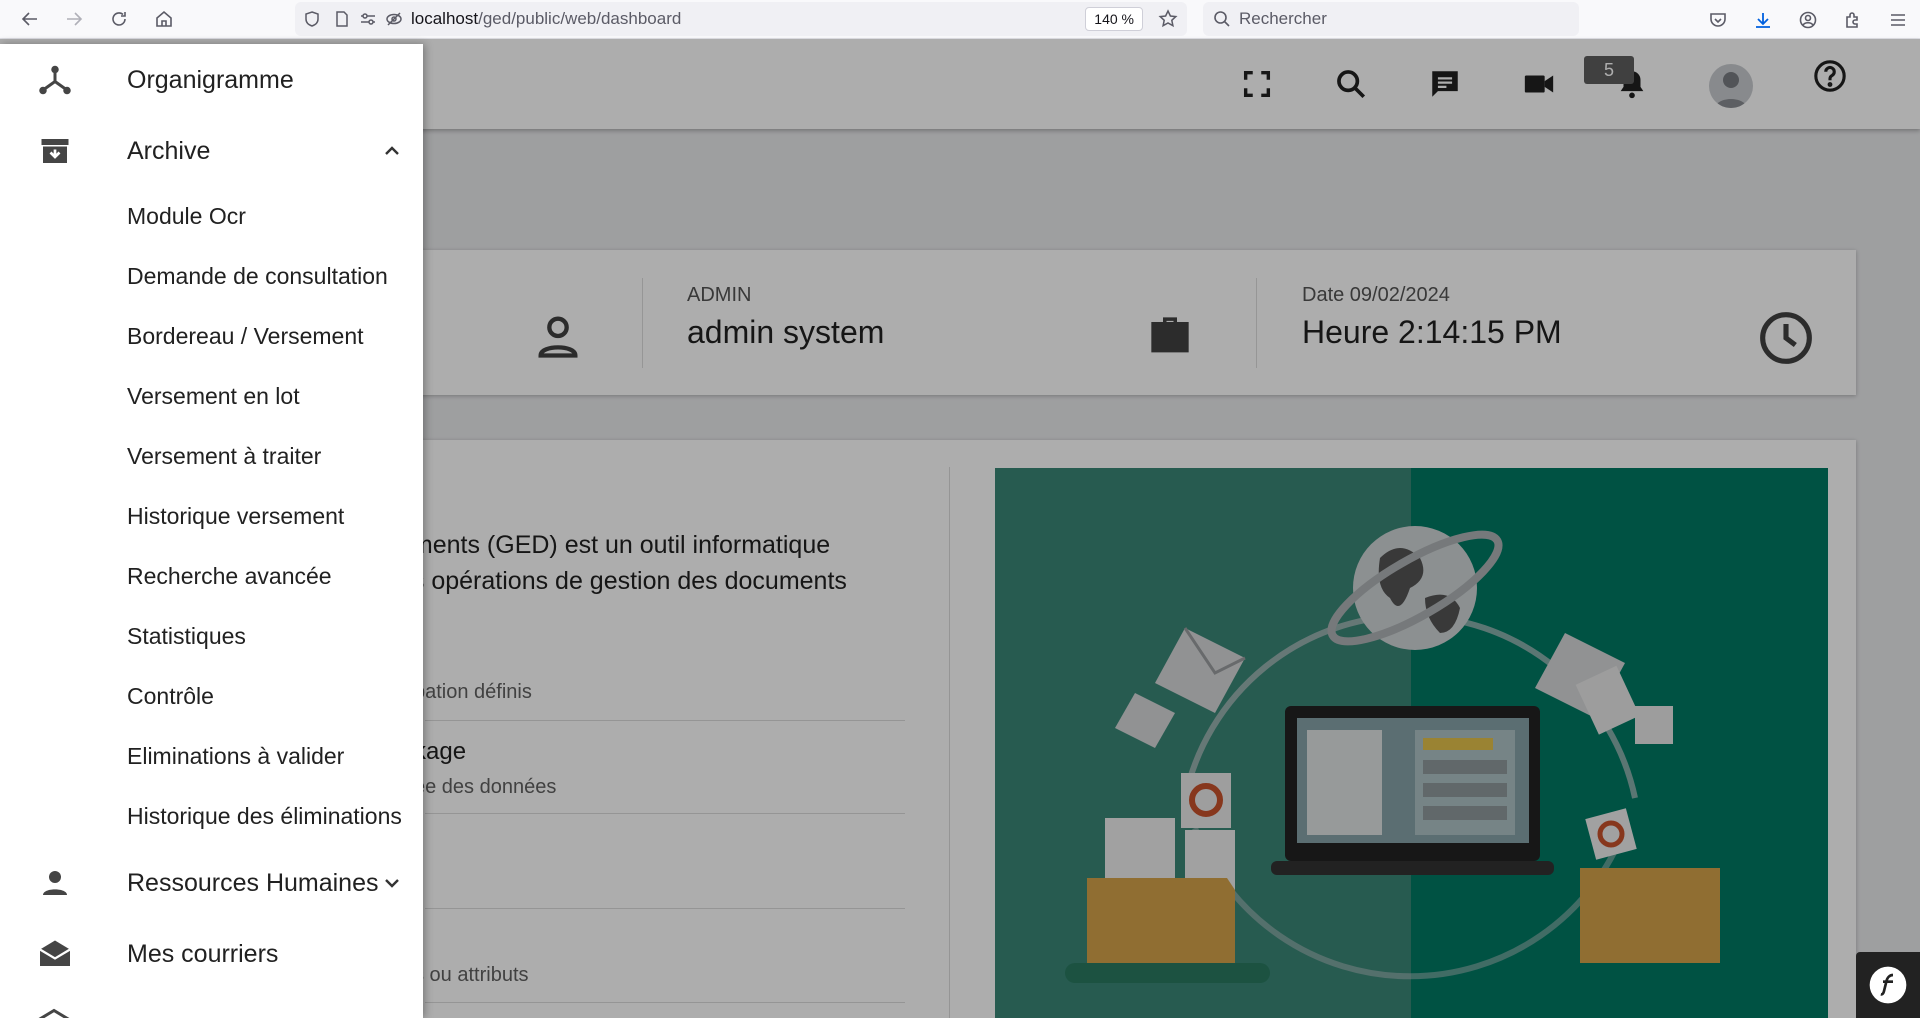 This screenshot has height=1018, width=1920. Describe the element at coordinates (55, 954) in the screenshot. I see `mail-open-icon` at that location.